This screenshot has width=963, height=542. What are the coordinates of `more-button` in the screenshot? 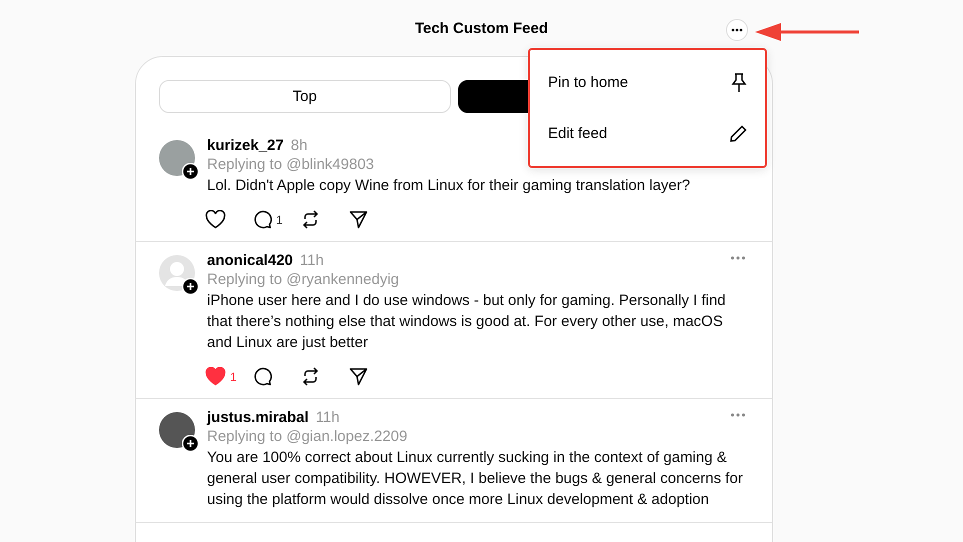 It's located at (737, 30).